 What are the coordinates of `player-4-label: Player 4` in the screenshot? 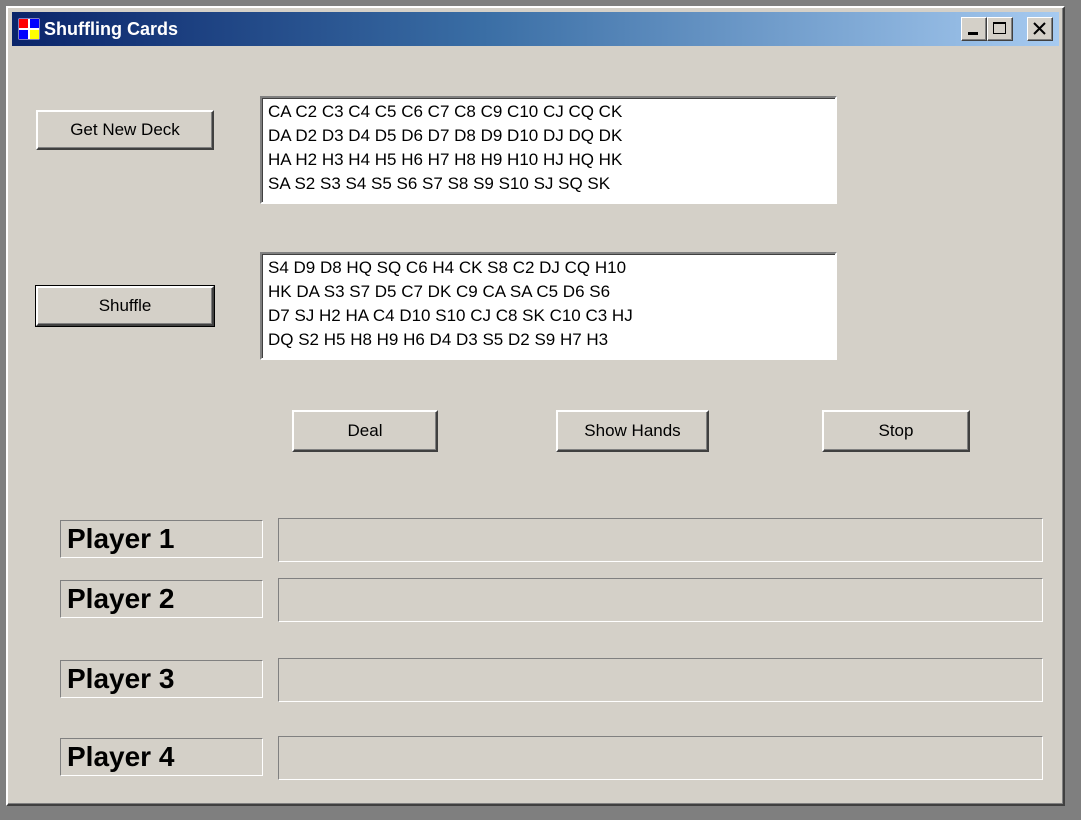 It's located at (161, 757).